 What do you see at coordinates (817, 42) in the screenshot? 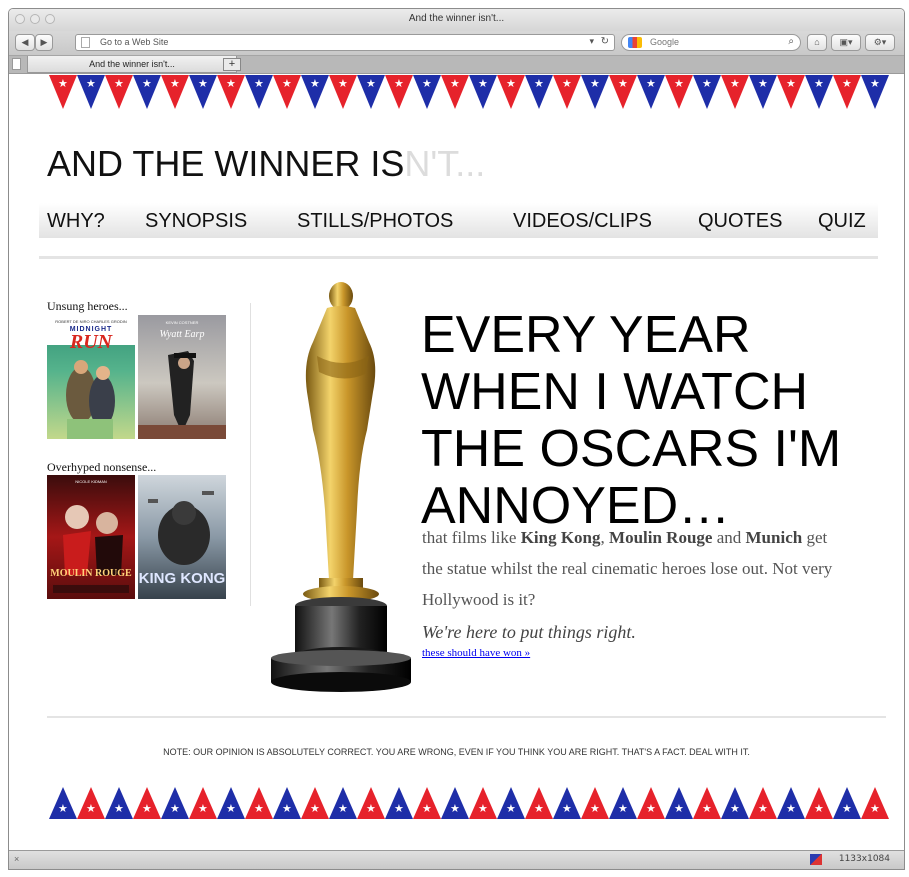
I see `home-button: ⌂` at bounding box center [817, 42].